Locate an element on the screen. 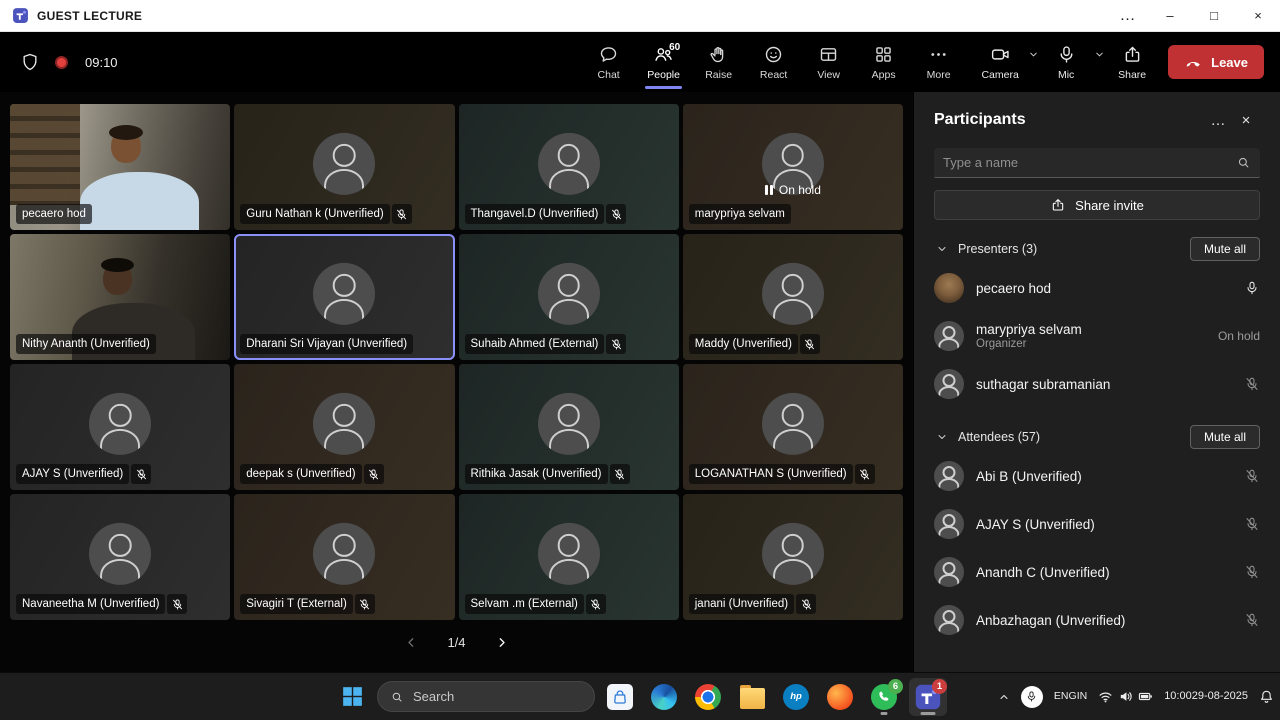 This screenshot has height=720, width=1280. video-tile-rithika: Rithika Jasak (Unverified) is located at coordinates (568, 427).